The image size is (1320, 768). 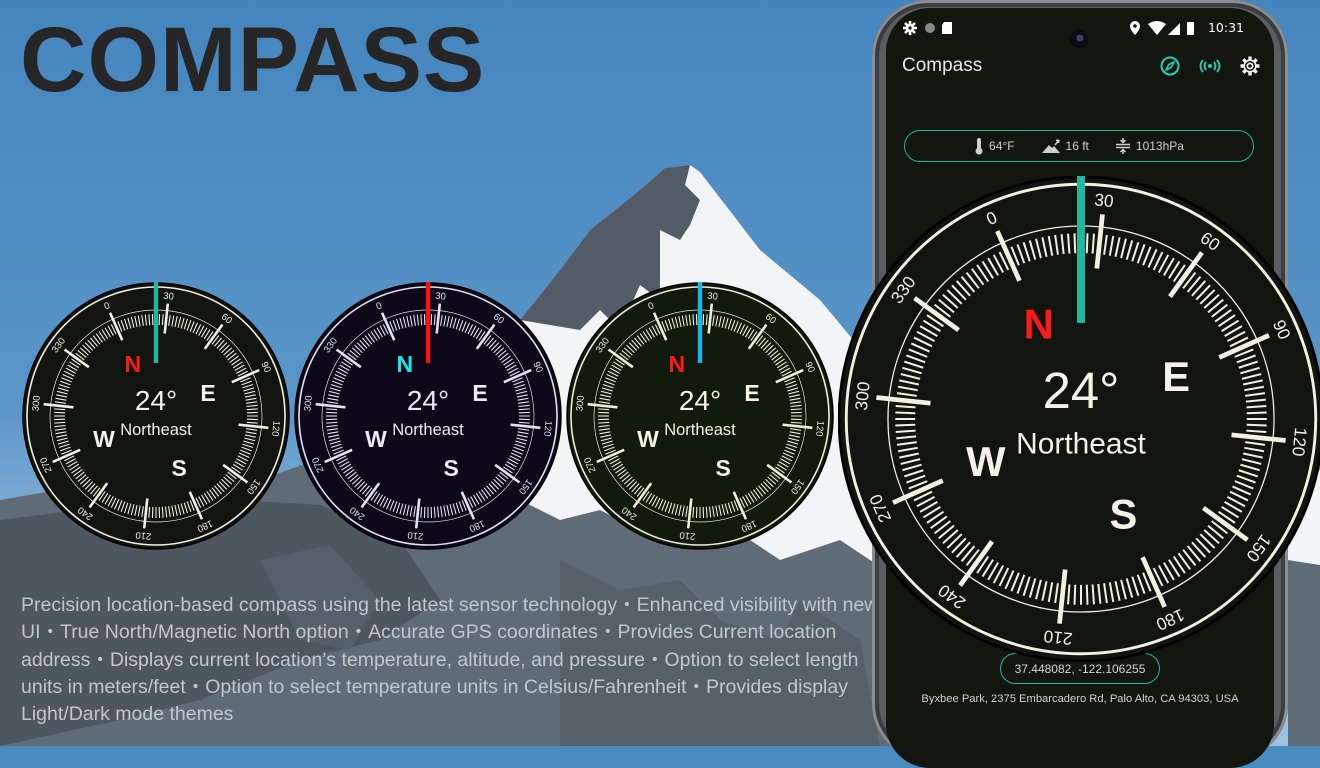 I want to click on sensor-button, so click(x=1210, y=66).